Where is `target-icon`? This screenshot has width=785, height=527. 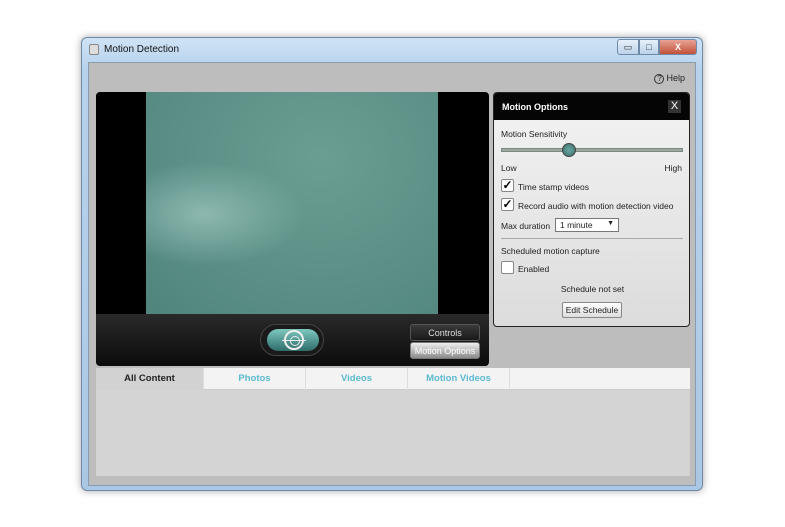
target-icon is located at coordinates (294, 340).